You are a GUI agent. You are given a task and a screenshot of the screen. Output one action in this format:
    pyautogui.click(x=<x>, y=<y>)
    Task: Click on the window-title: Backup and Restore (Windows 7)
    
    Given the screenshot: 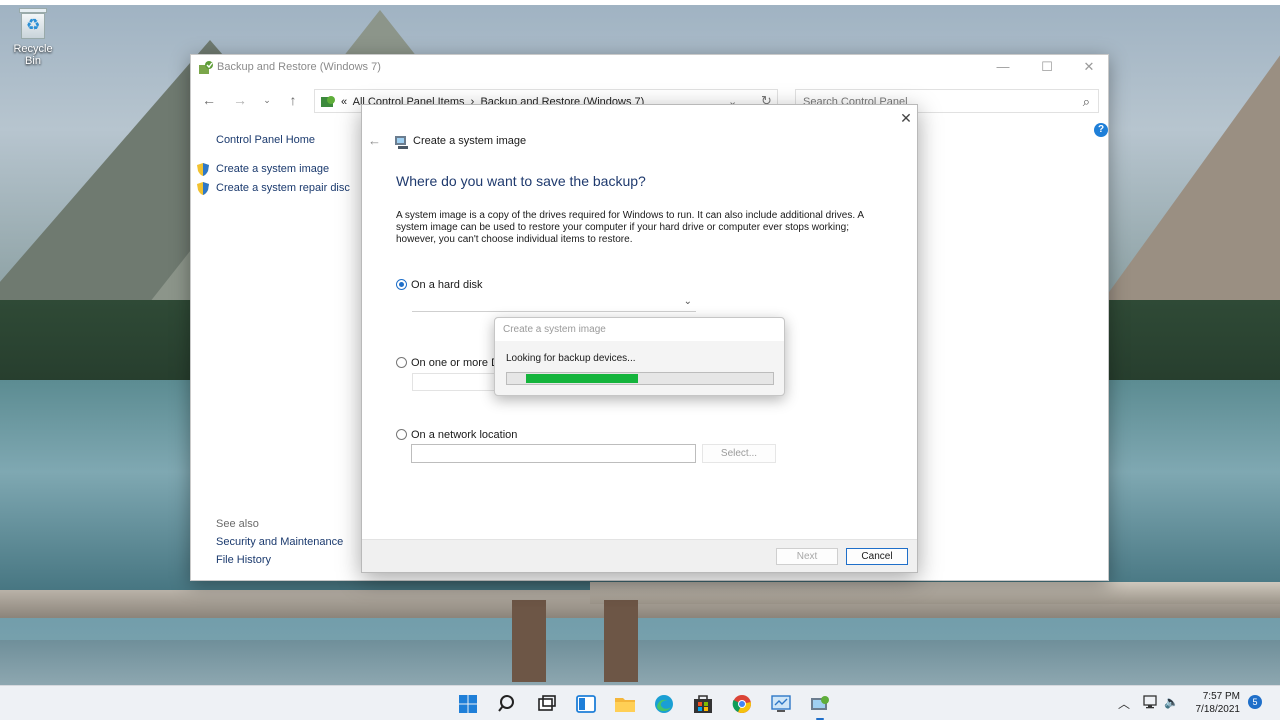 What is the action you would take?
    pyautogui.click(x=299, y=67)
    